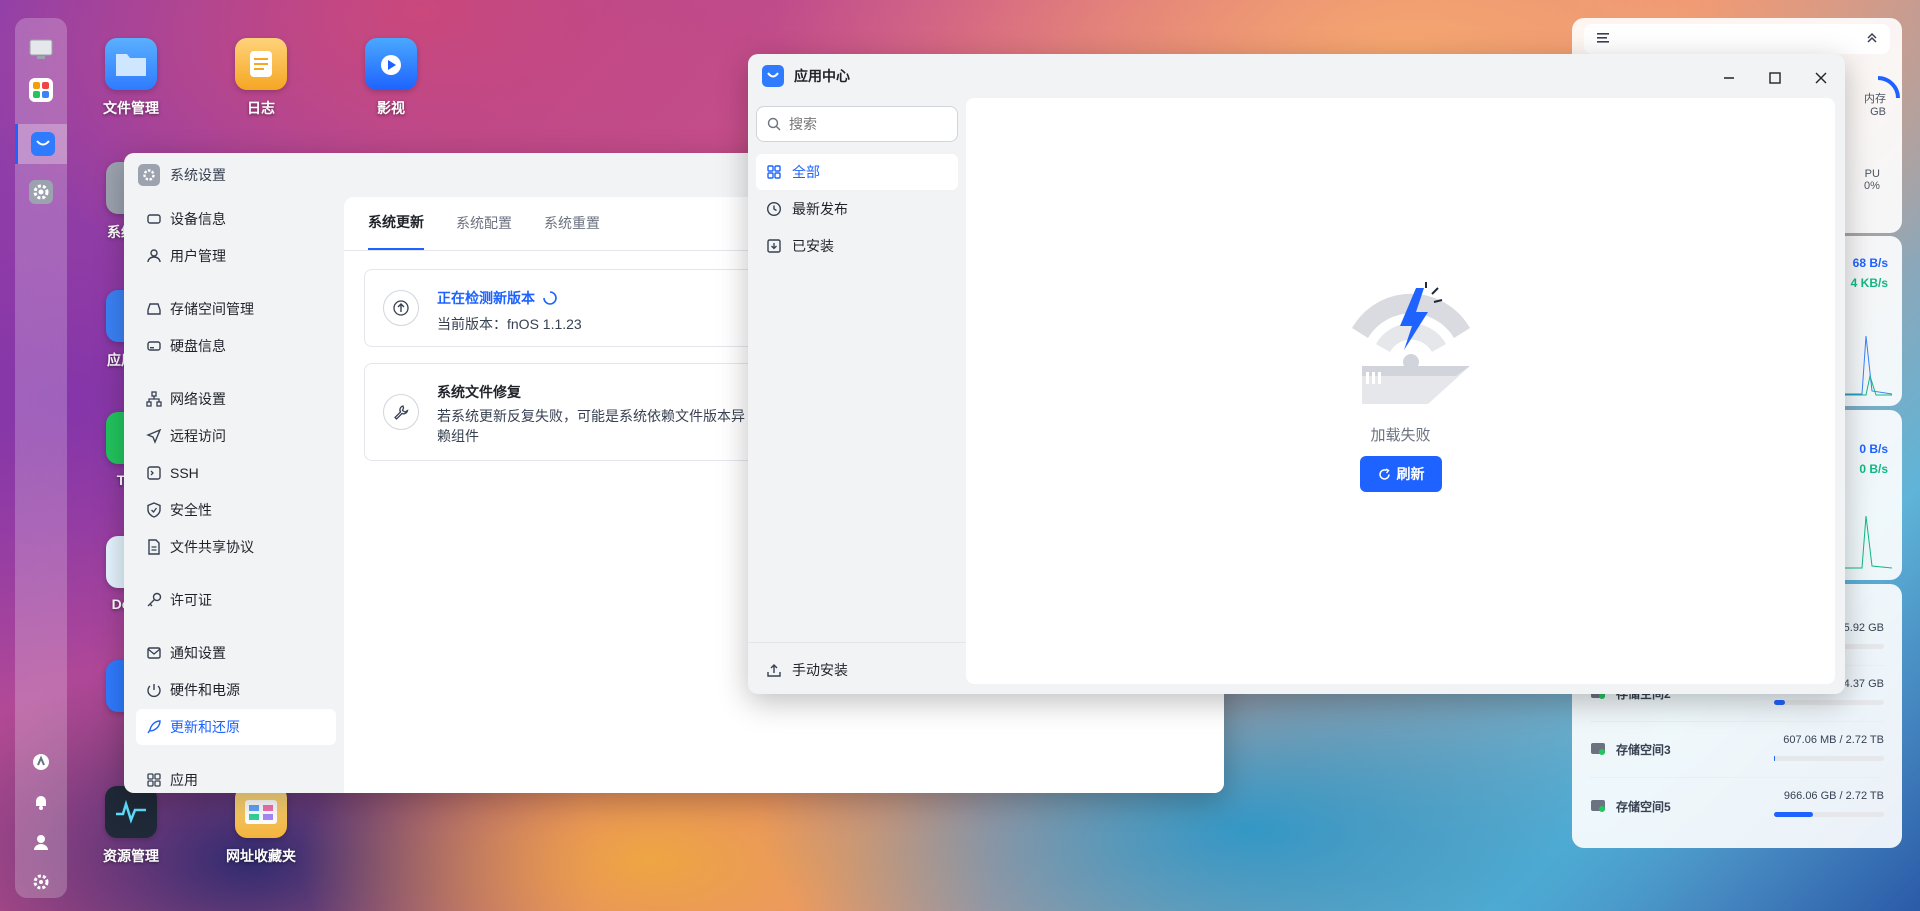 This screenshot has width=1920, height=911. What do you see at coordinates (484, 223) in the screenshot?
I see `tab-system-config: 系统配置` at bounding box center [484, 223].